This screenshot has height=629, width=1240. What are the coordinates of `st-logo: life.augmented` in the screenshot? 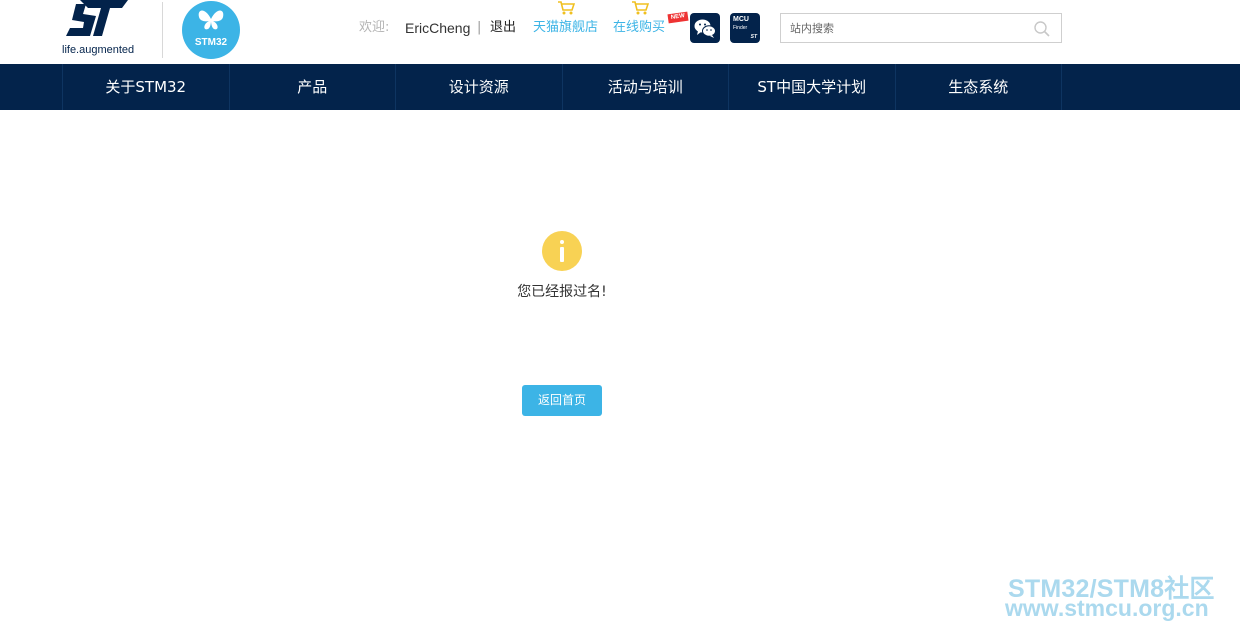 It's located at (103, 30).